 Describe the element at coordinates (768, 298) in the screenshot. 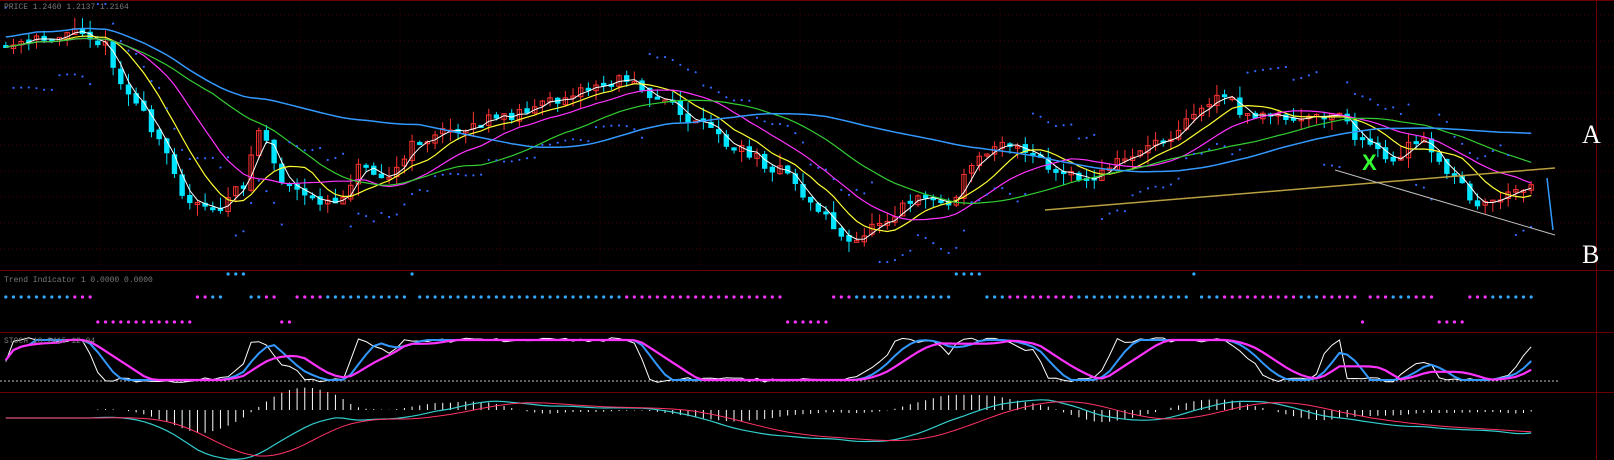

I see `trend-indicator-panel` at that location.